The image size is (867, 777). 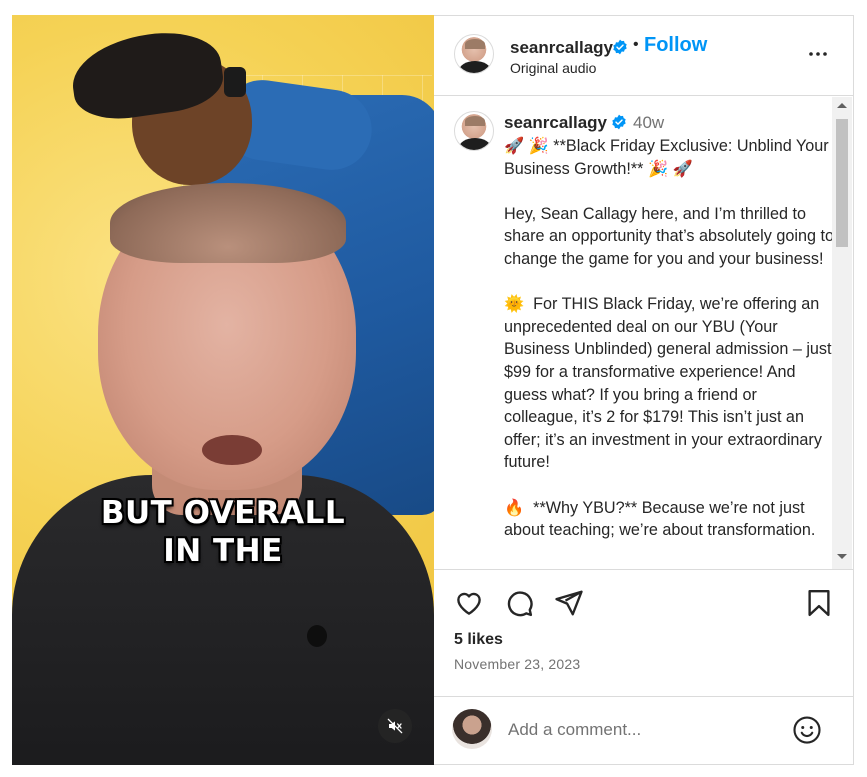 What do you see at coordinates (235, 82) in the screenshot?
I see `background-person-watch` at bounding box center [235, 82].